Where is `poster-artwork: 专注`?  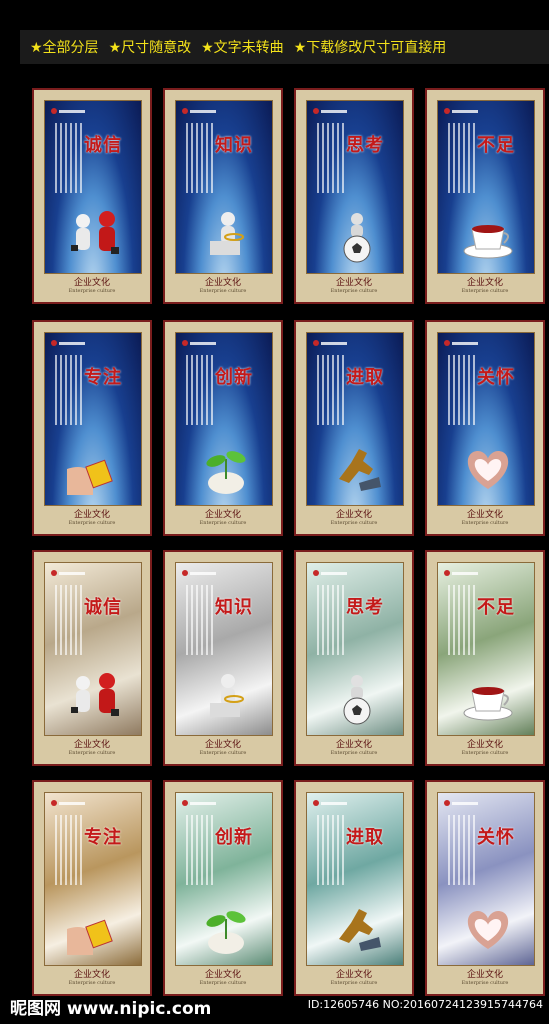
poster-artwork: 专注 is located at coordinates (93, 419).